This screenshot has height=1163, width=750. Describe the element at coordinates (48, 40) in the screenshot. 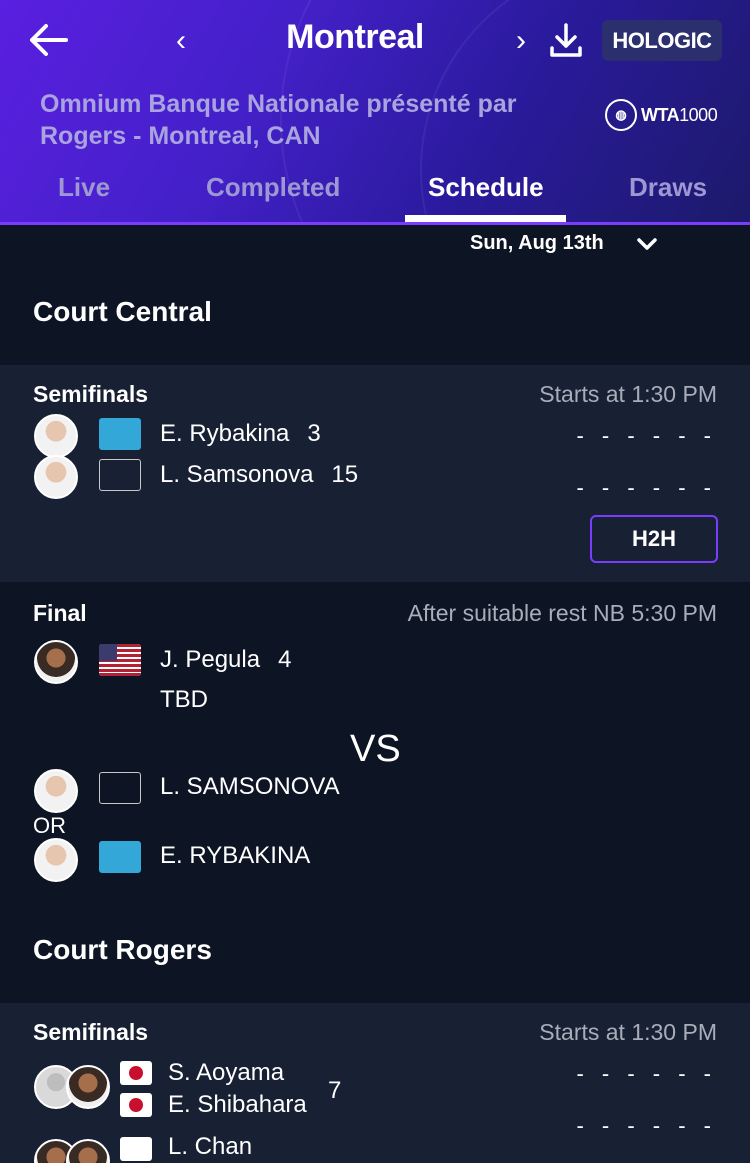

I see `back-arrow-icon` at that location.